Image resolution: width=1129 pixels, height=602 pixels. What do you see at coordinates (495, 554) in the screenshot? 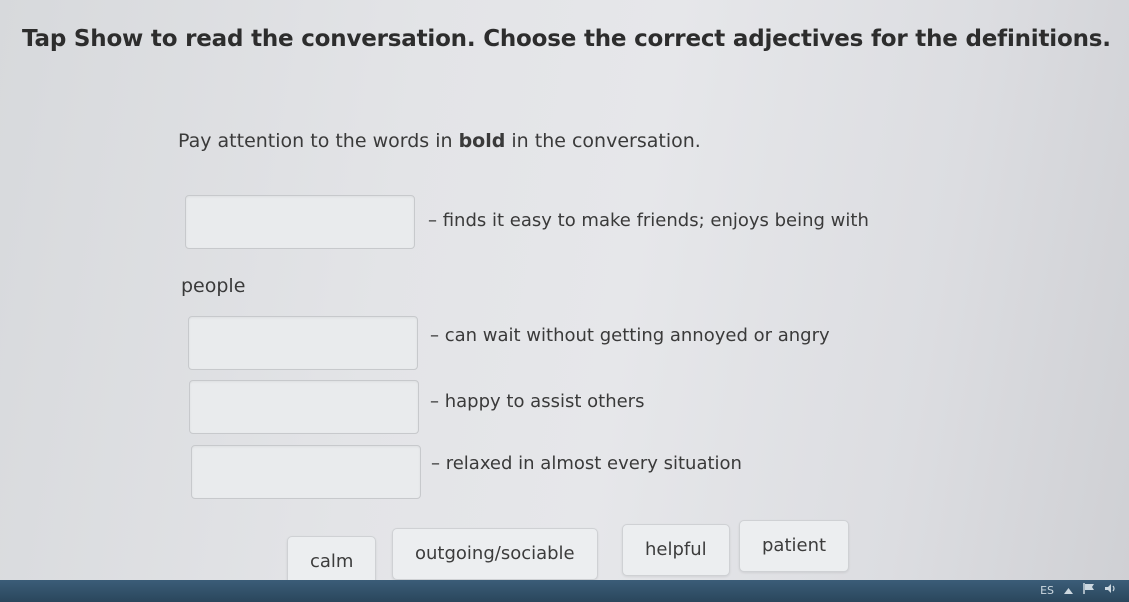
I see `option-outgoing-sociable: outgoing/sociable` at bounding box center [495, 554].